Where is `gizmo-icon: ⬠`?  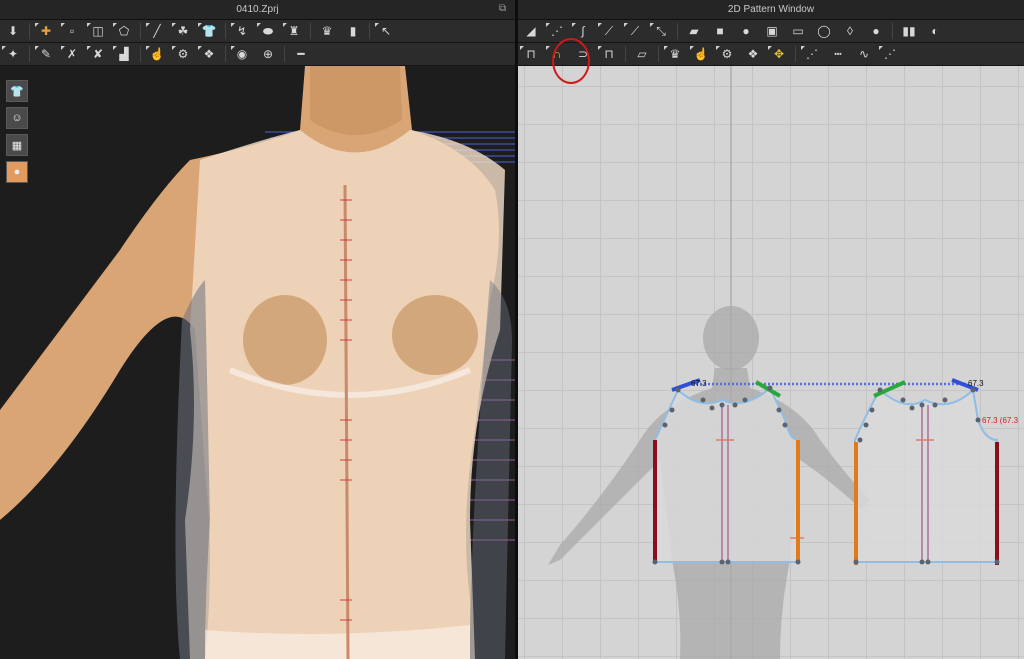
gizmo-icon: ⬠ is located at coordinates (124, 31).